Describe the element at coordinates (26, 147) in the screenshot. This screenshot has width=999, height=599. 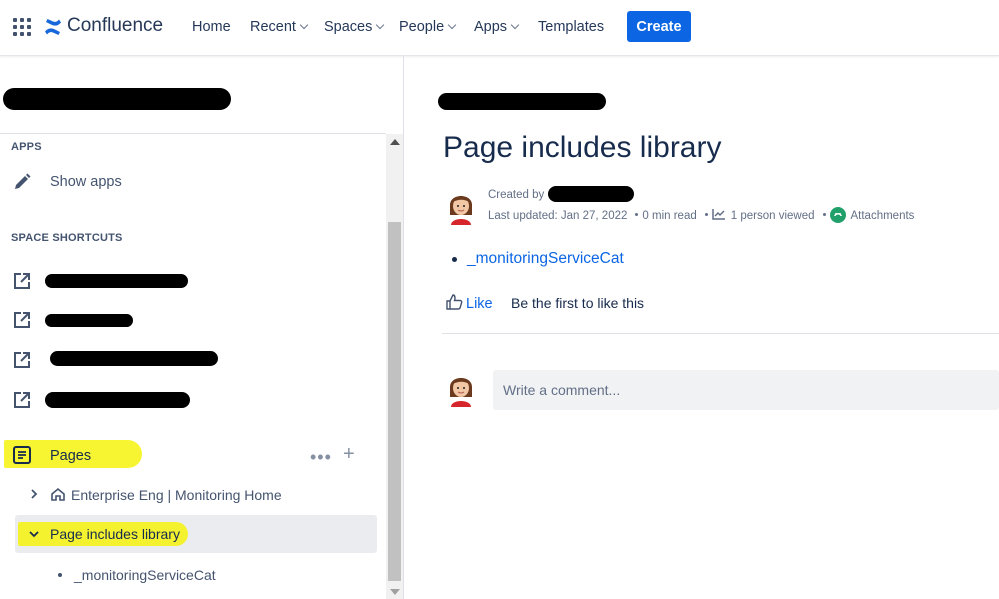
I see `apps-heading: APPS` at that location.